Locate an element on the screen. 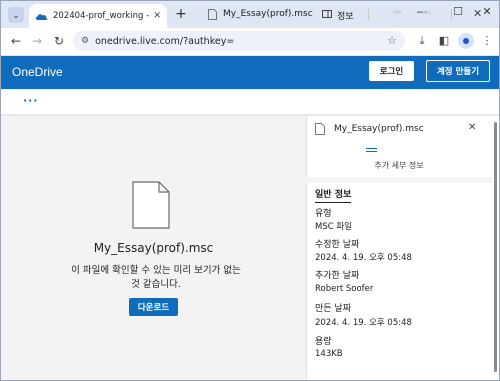 The height and width of the screenshot is (381, 500). info-panel-icon is located at coordinates (327, 14).